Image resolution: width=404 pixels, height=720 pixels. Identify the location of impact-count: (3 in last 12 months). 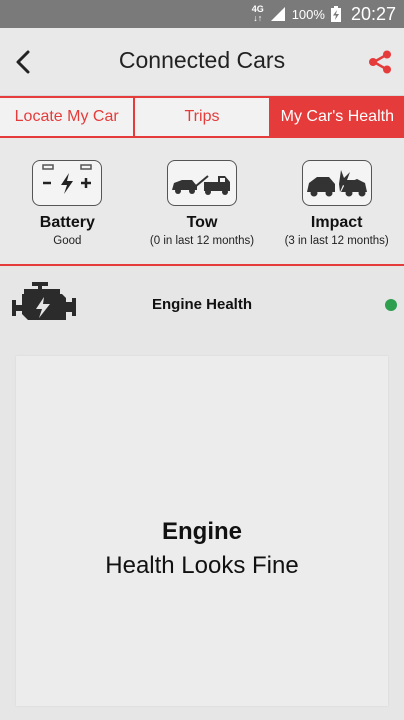
(336, 241).